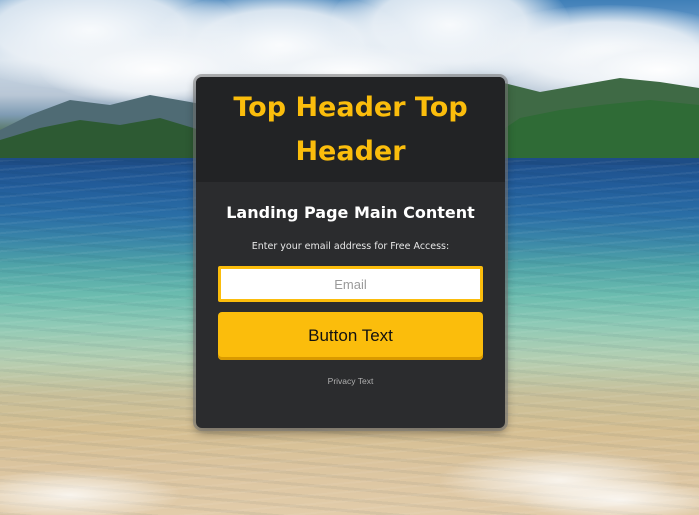 This screenshot has width=699, height=515. Describe the element at coordinates (350, 212) in the screenshot. I see `main-content-title: Landing Page Main Content` at that location.